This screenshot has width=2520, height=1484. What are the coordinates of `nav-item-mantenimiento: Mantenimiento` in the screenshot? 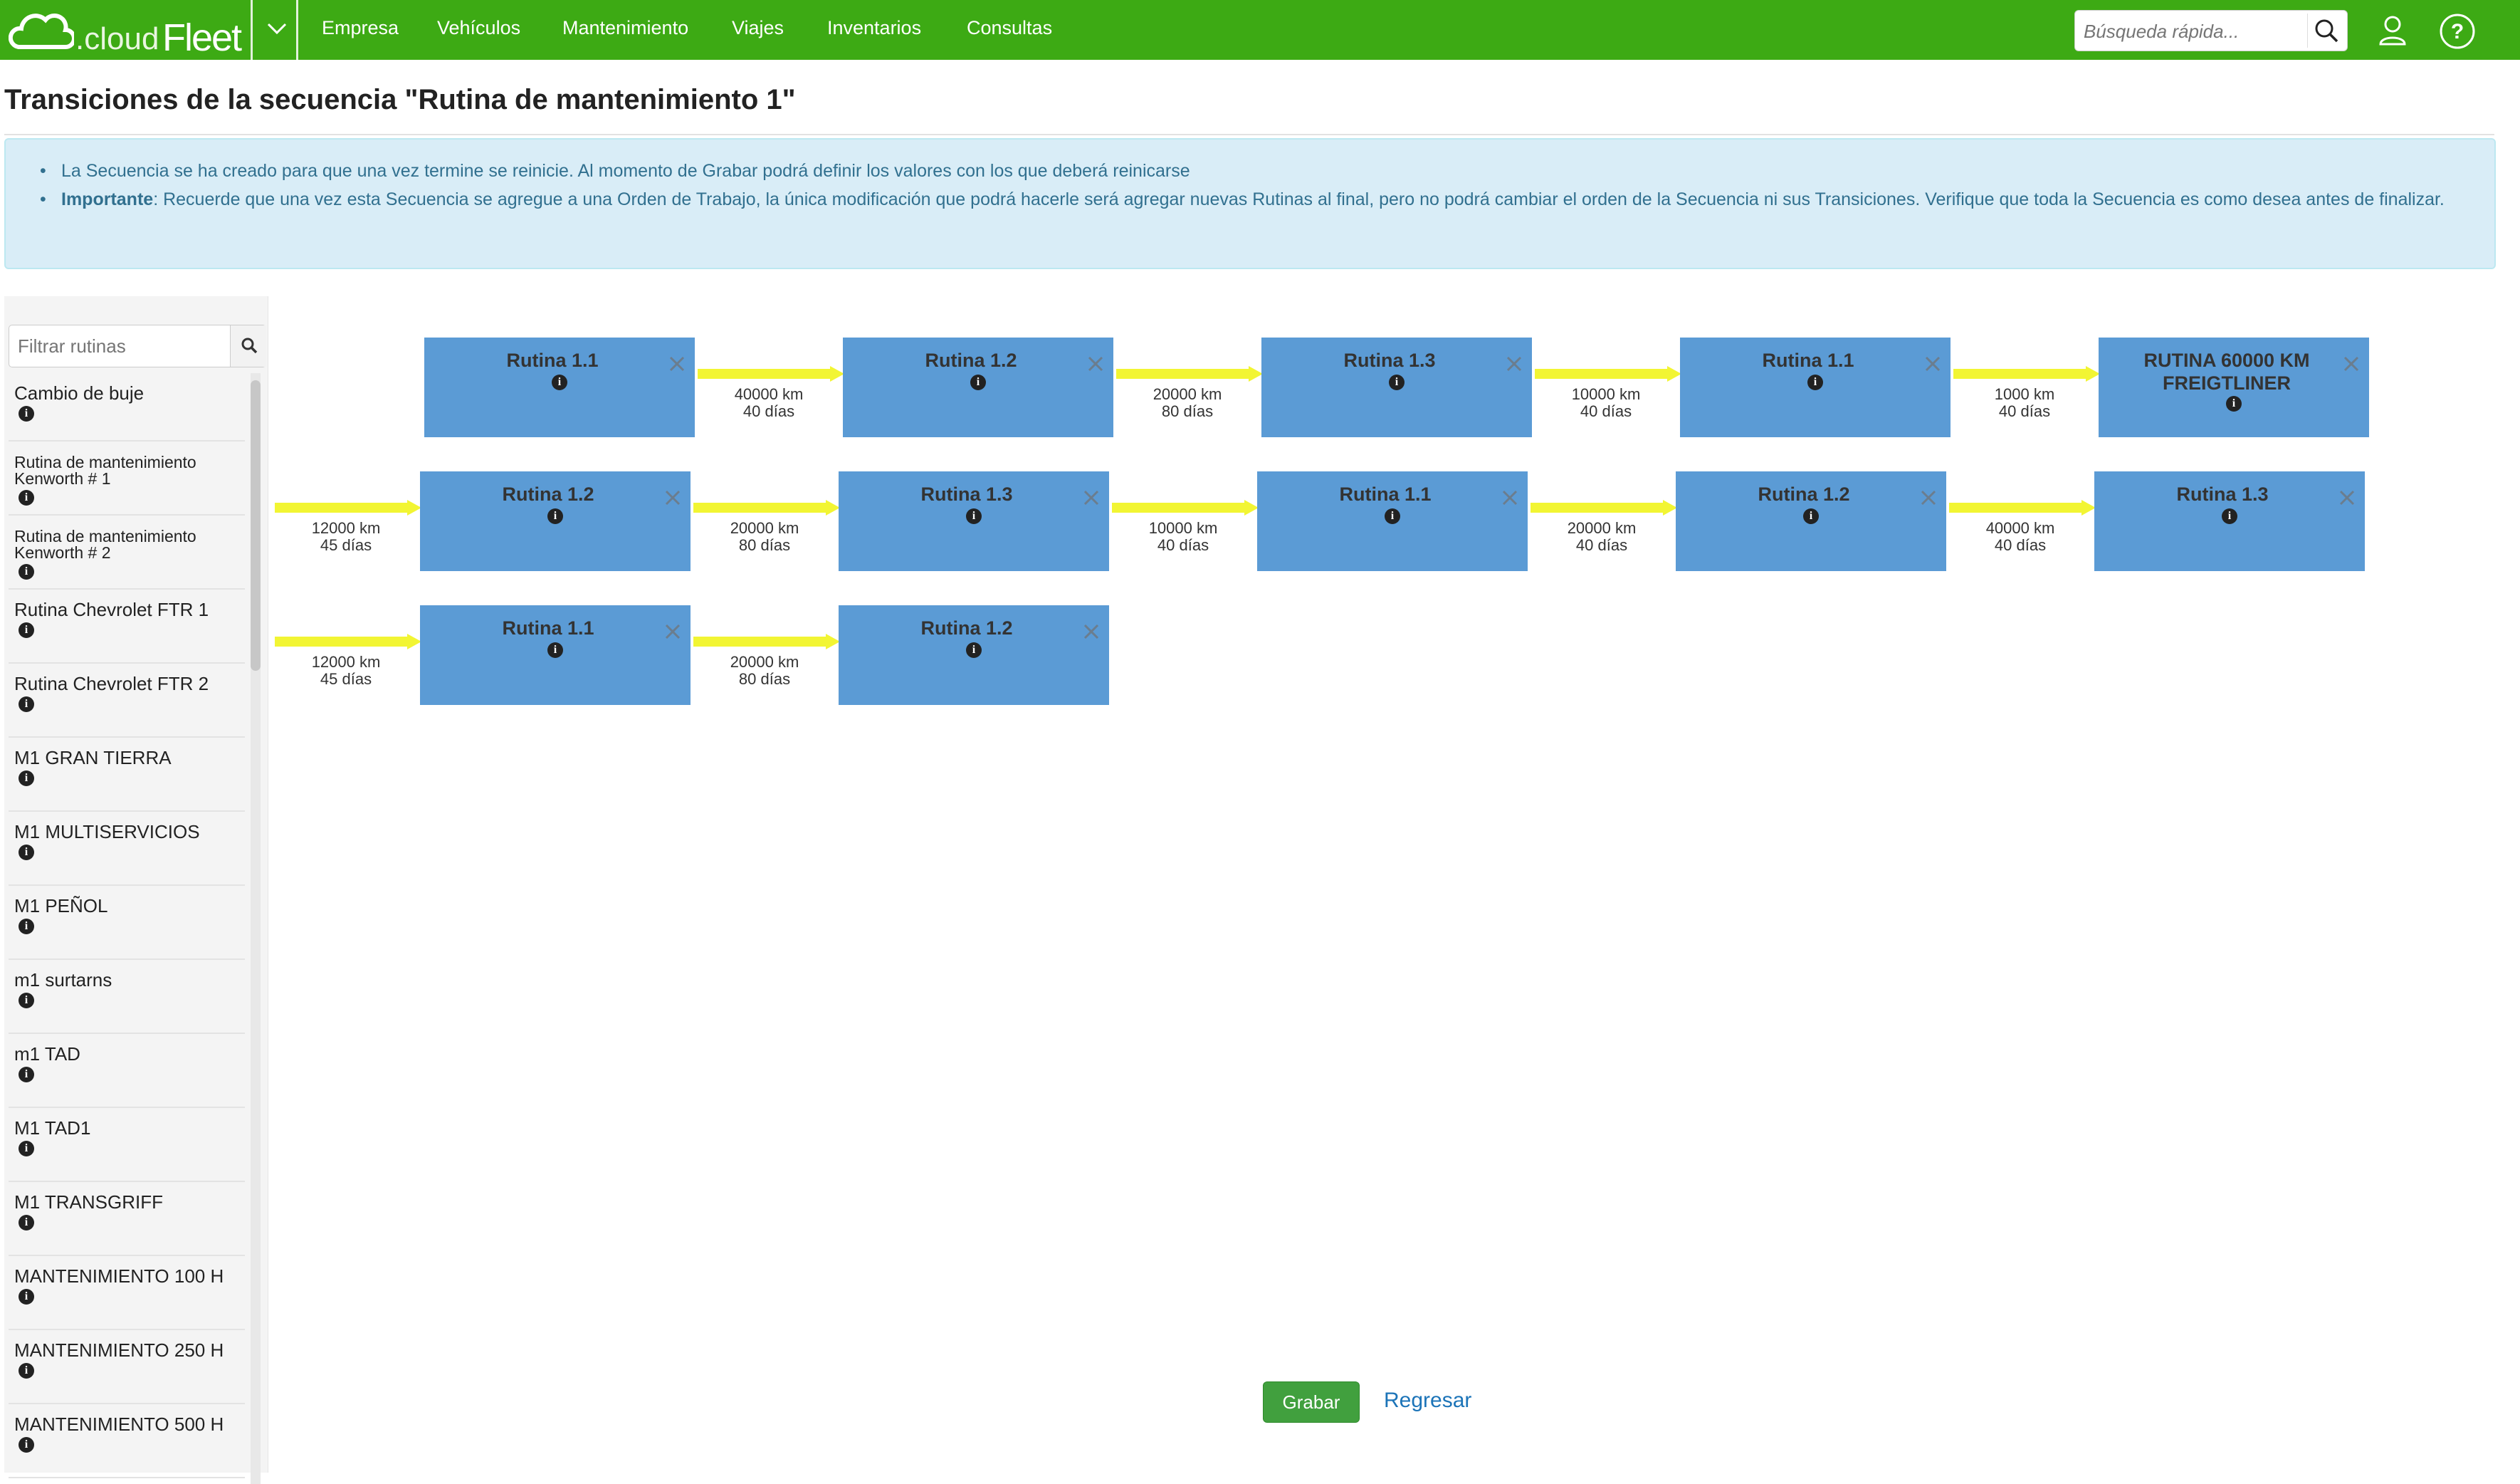 It's located at (625, 28).